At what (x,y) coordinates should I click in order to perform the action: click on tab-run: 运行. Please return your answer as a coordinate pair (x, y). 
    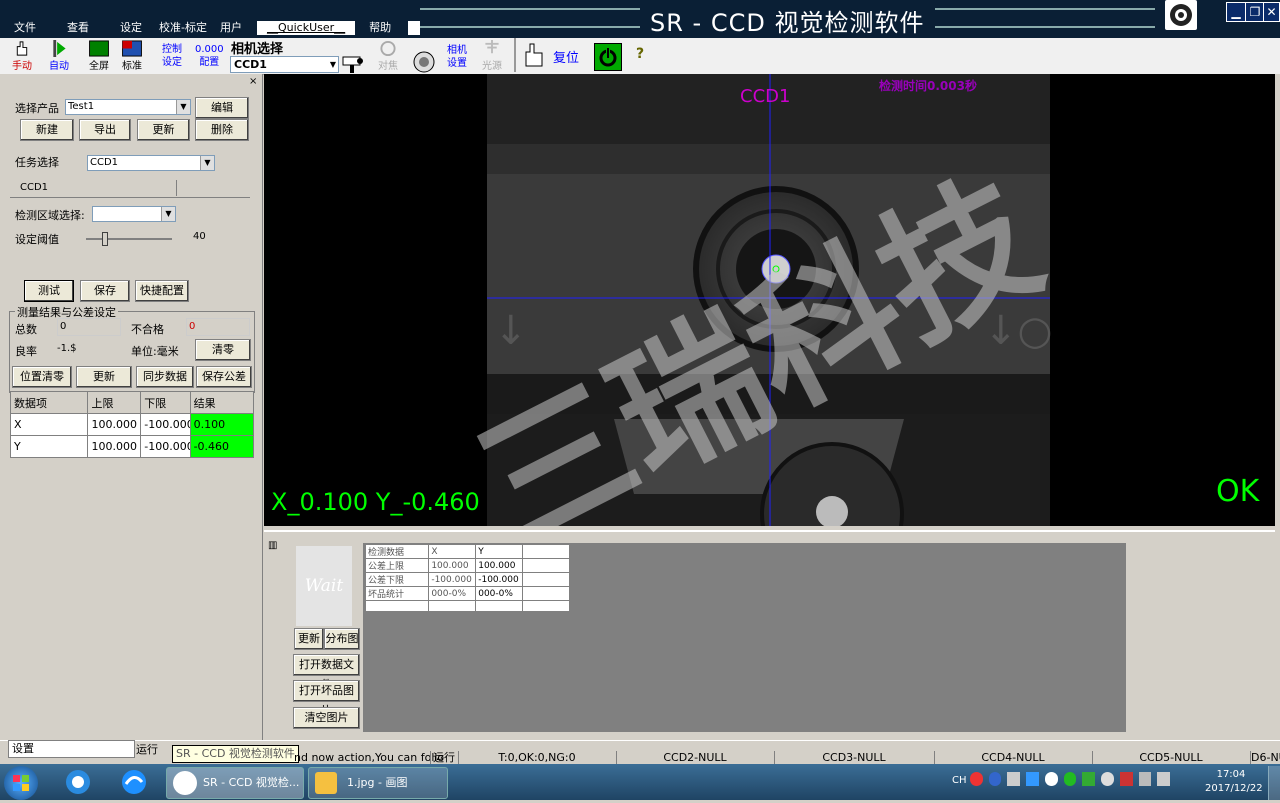
    Looking at the image, I should click on (147, 749).